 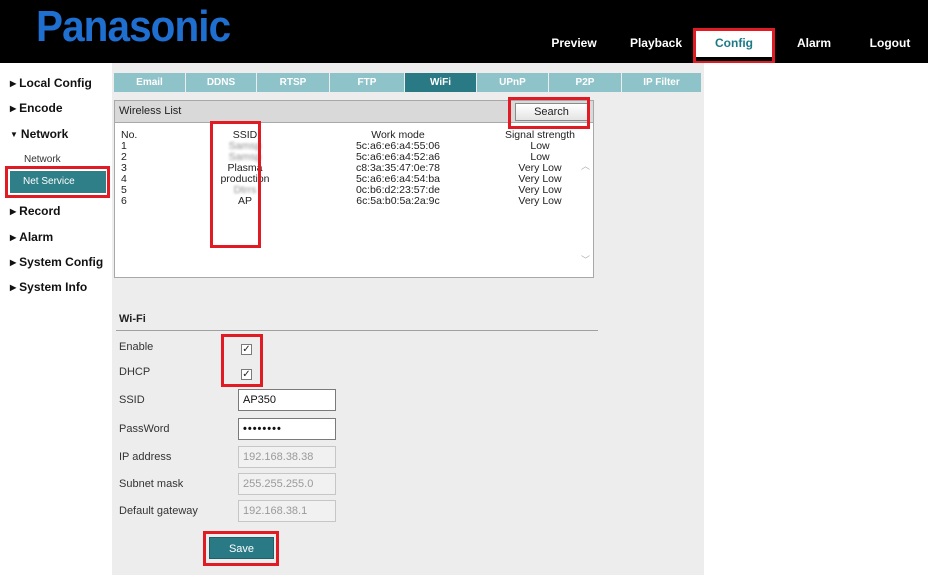 I want to click on nav-config: Config, so click(x=734, y=44).